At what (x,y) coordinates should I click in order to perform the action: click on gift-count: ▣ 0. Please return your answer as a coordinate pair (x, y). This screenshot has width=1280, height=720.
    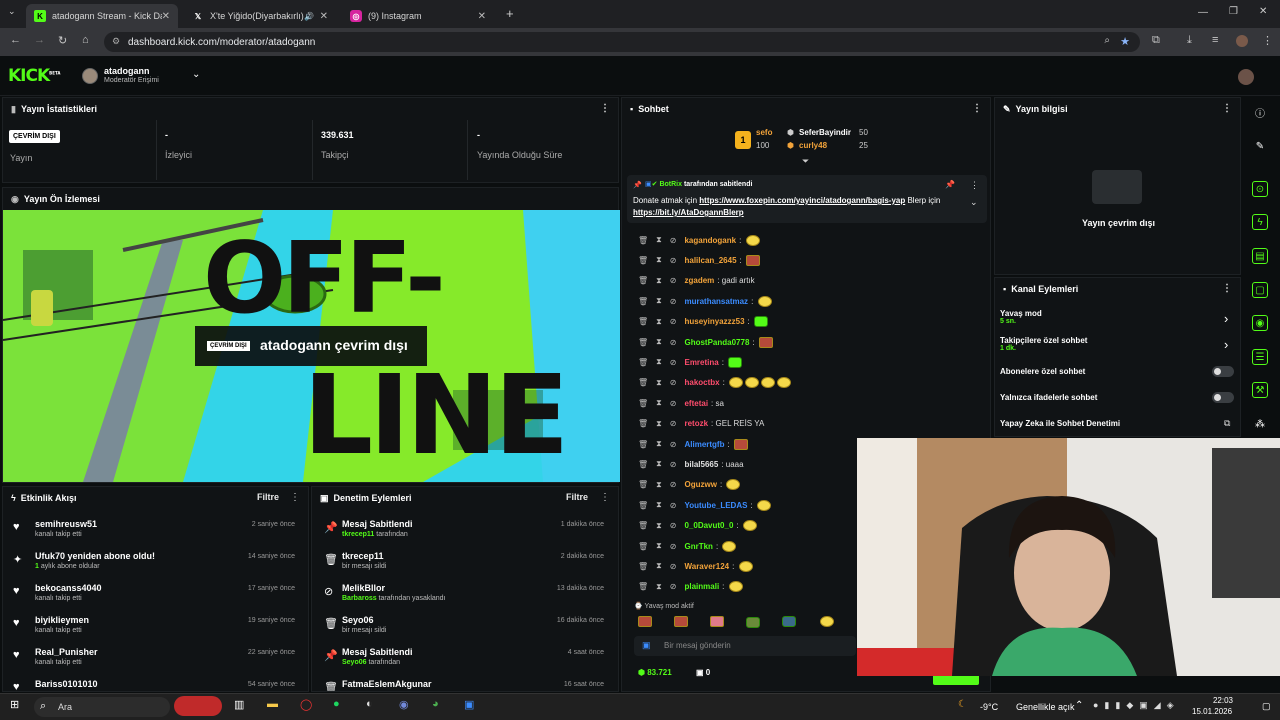
    Looking at the image, I should click on (703, 672).